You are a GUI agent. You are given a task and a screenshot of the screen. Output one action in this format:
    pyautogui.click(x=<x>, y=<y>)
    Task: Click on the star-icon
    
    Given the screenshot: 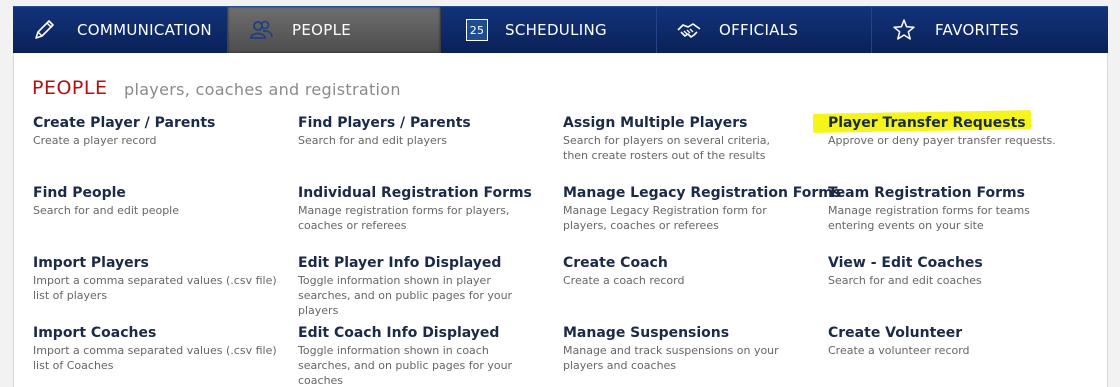 What is the action you would take?
    pyautogui.click(x=904, y=30)
    